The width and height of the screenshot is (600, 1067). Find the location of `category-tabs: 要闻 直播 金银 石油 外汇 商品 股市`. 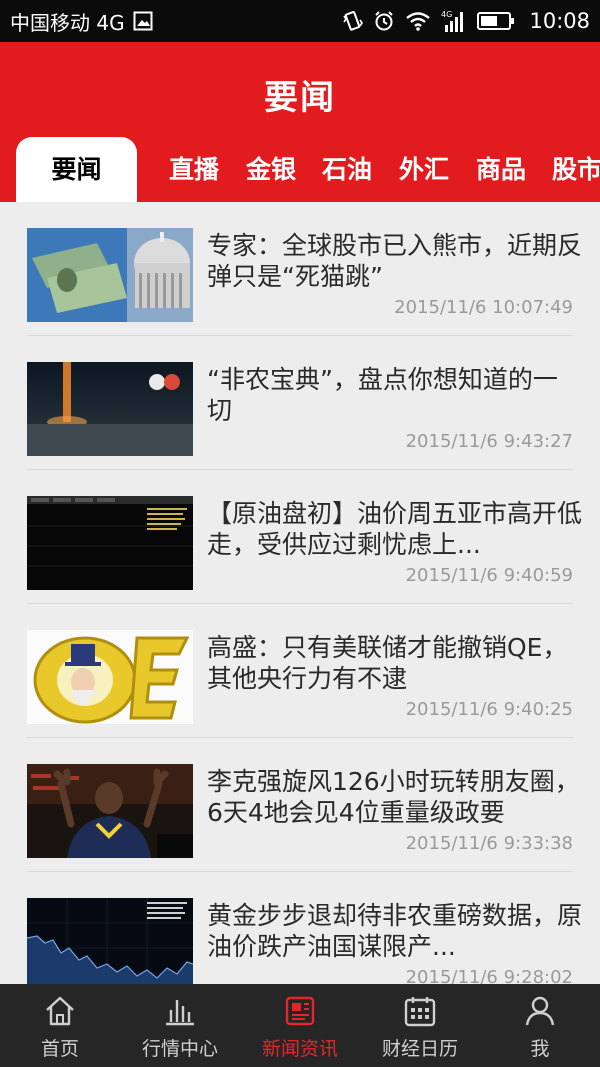

category-tabs: 要闻 直播 金银 石油 外汇 商品 股市 is located at coordinates (300, 169).